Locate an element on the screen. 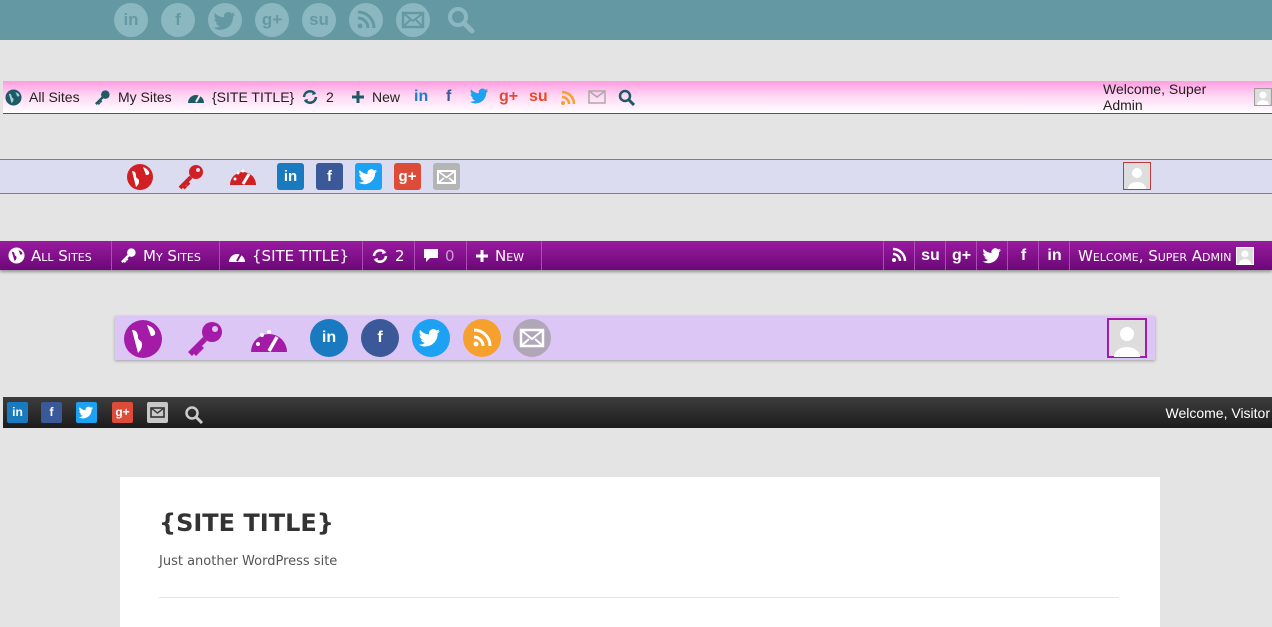  light-purple-toolbar: in f is located at coordinates (635, 338).